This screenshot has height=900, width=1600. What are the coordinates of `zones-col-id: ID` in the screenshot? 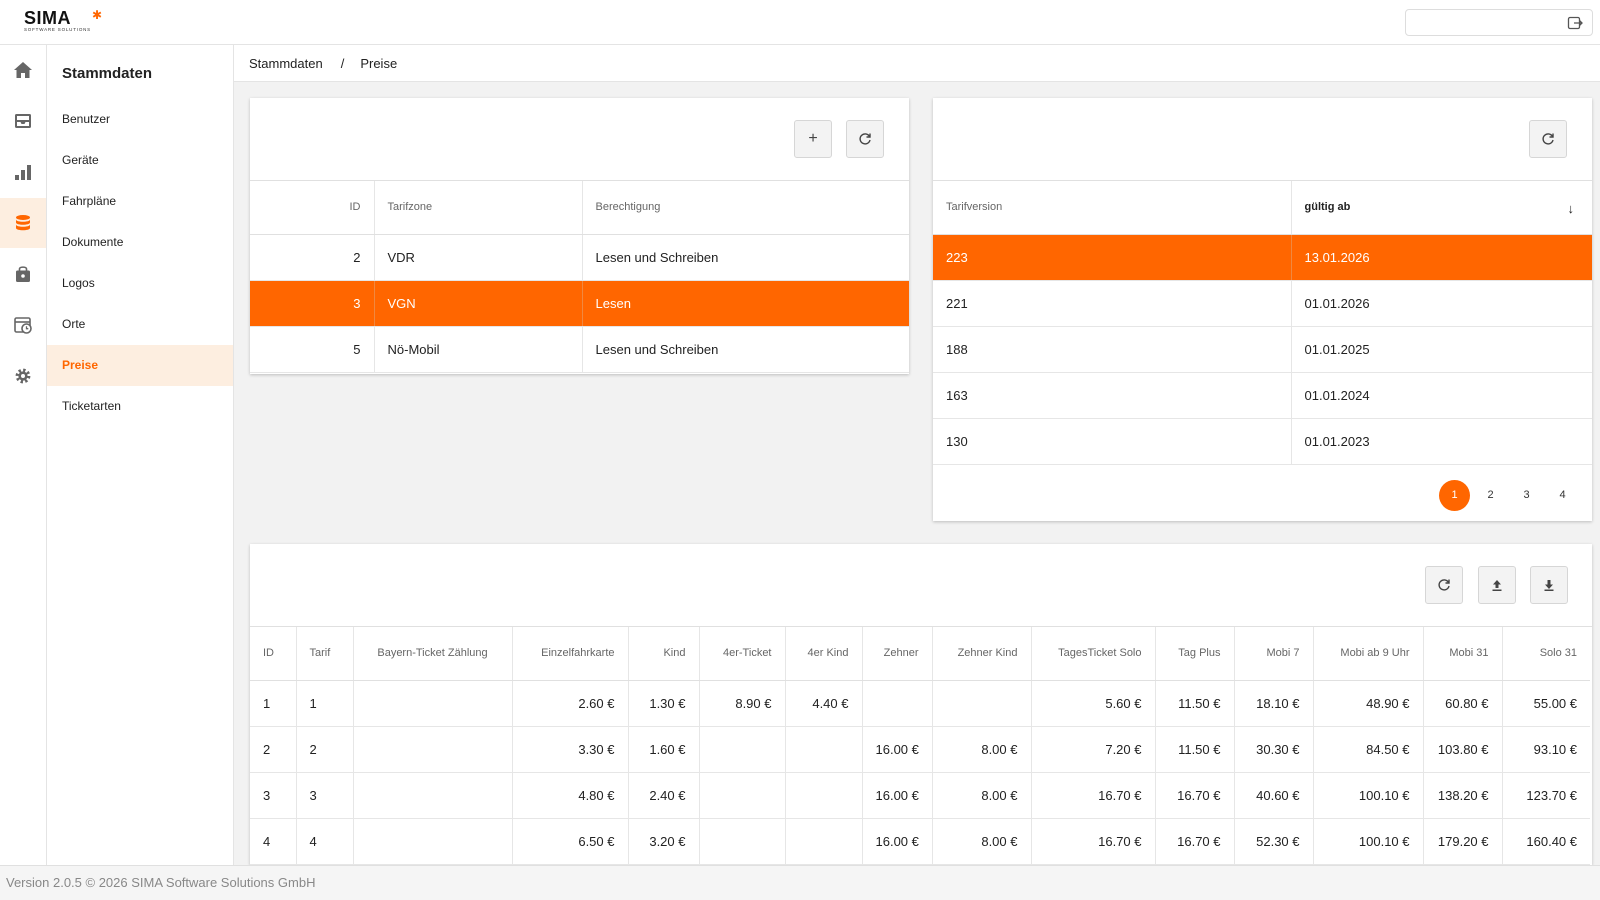 It's located at (312, 208).